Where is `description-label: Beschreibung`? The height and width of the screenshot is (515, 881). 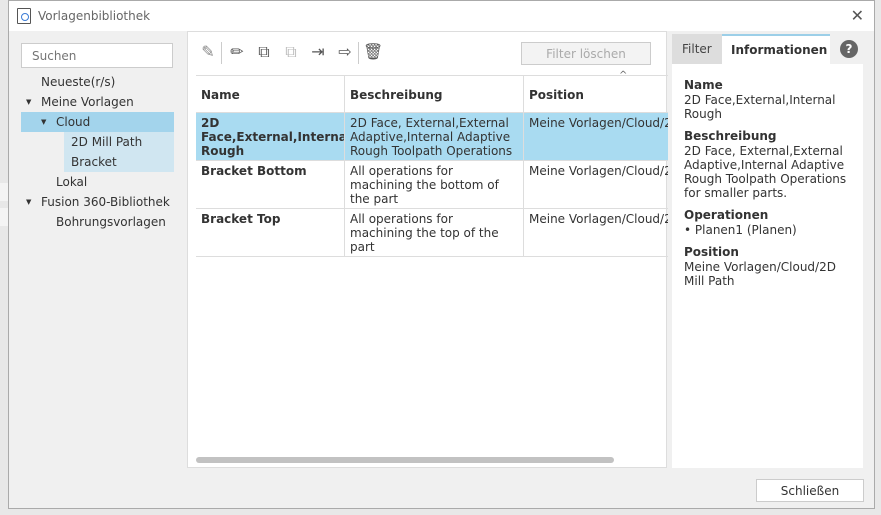
description-label: Beschreibung is located at coordinates (730, 136).